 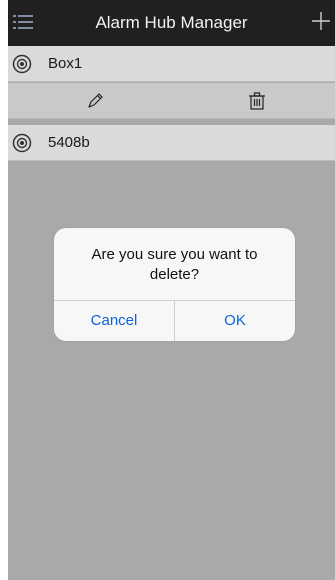 I want to click on list-item: Box1, so click(x=171, y=64).